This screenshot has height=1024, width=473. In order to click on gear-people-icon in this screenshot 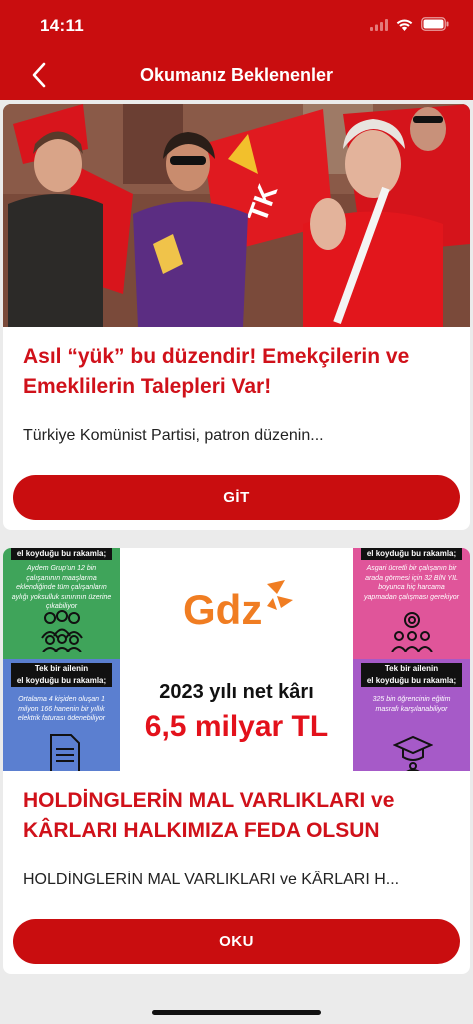, I will do `click(412, 632)`.